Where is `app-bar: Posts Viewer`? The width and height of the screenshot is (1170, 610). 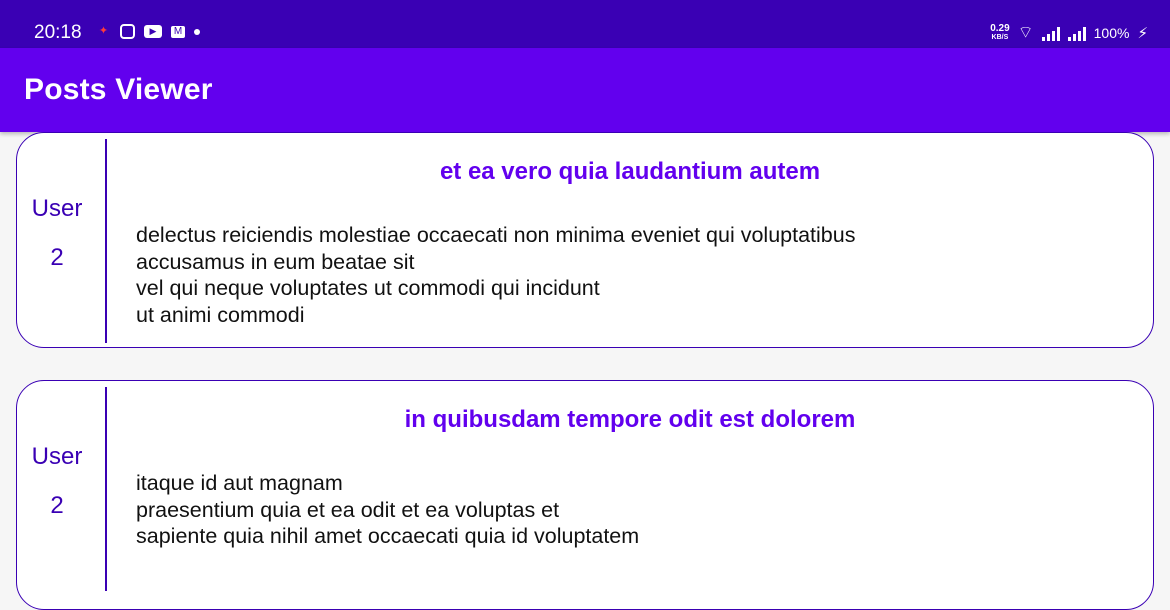
app-bar: Posts Viewer is located at coordinates (585, 90).